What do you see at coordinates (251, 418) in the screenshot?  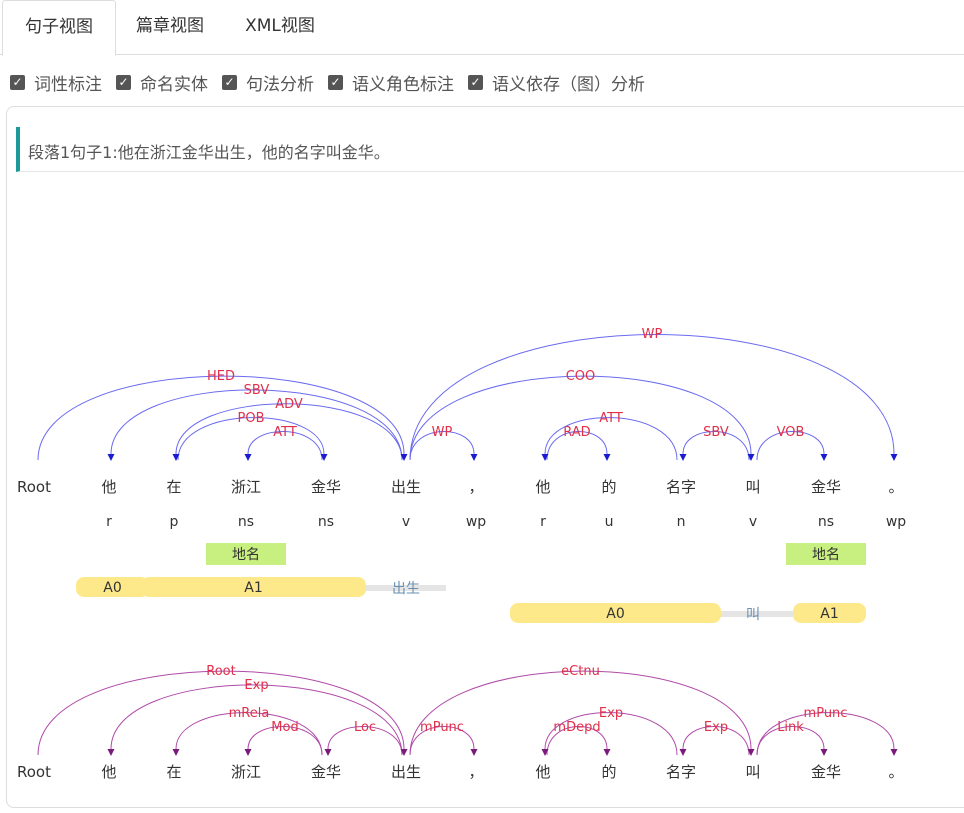 I see `dependency-arc-label: POB` at bounding box center [251, 418].